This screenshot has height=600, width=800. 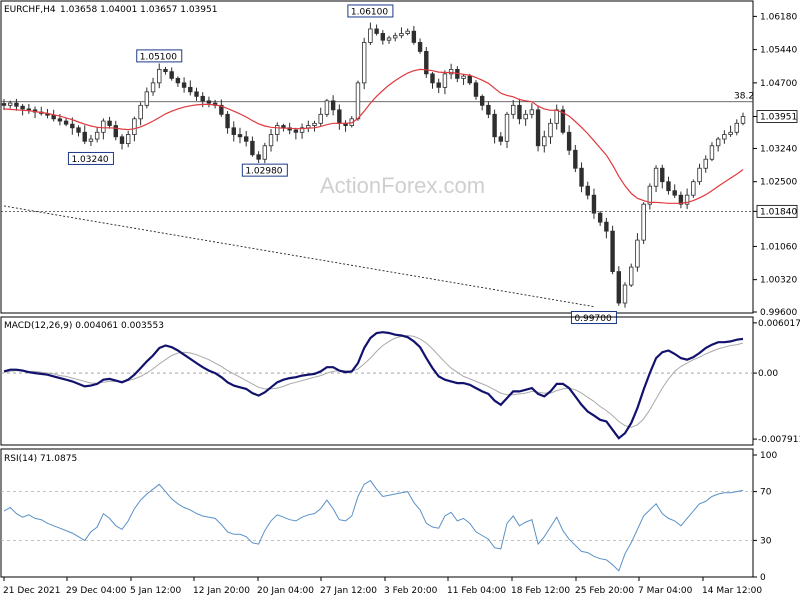 What do you see at coordinates (779, 440) in the screenshot?
I see `macd-axis-label: -0.007911` at bounding box center [779, 440].